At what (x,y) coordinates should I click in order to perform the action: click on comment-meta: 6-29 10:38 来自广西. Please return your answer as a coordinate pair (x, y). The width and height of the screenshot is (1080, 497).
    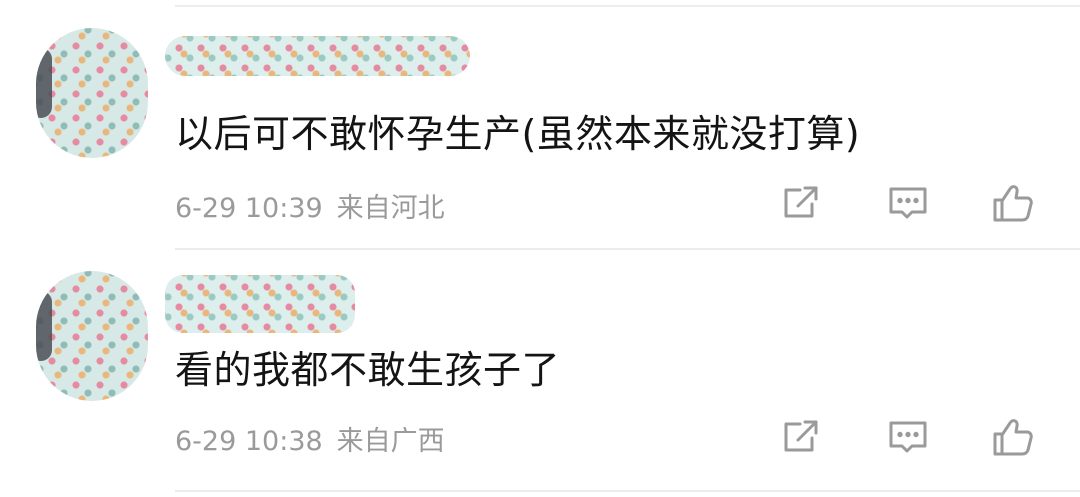
    Looking at the image, I should click on (310, 438).